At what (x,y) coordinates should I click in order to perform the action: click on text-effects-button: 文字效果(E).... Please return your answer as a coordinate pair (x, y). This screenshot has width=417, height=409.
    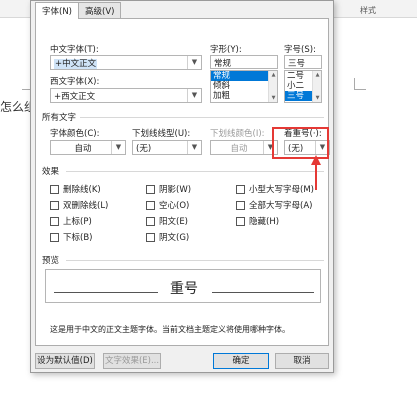
    Looking at the image, I should click on (132, 361).